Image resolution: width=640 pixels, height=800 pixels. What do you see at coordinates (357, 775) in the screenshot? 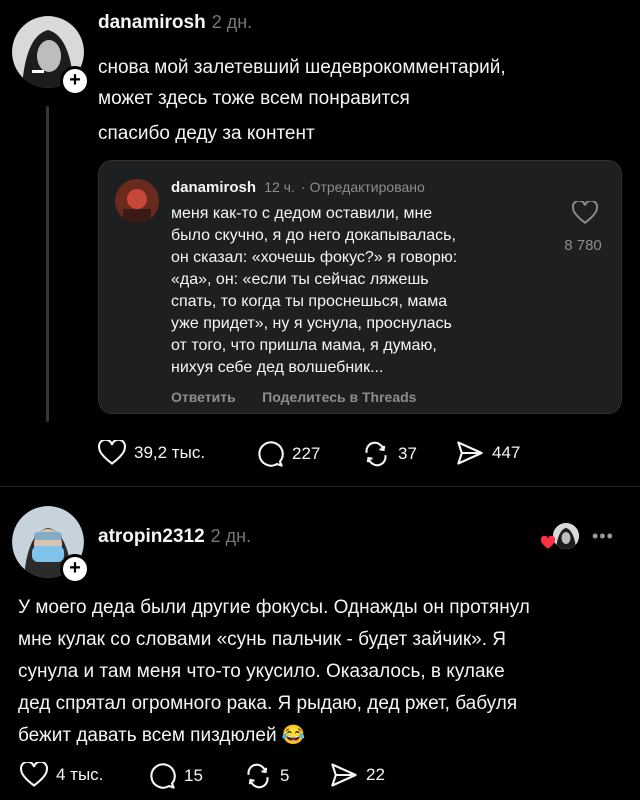
I see `share-button: 22` at bounding box center [357, 775].